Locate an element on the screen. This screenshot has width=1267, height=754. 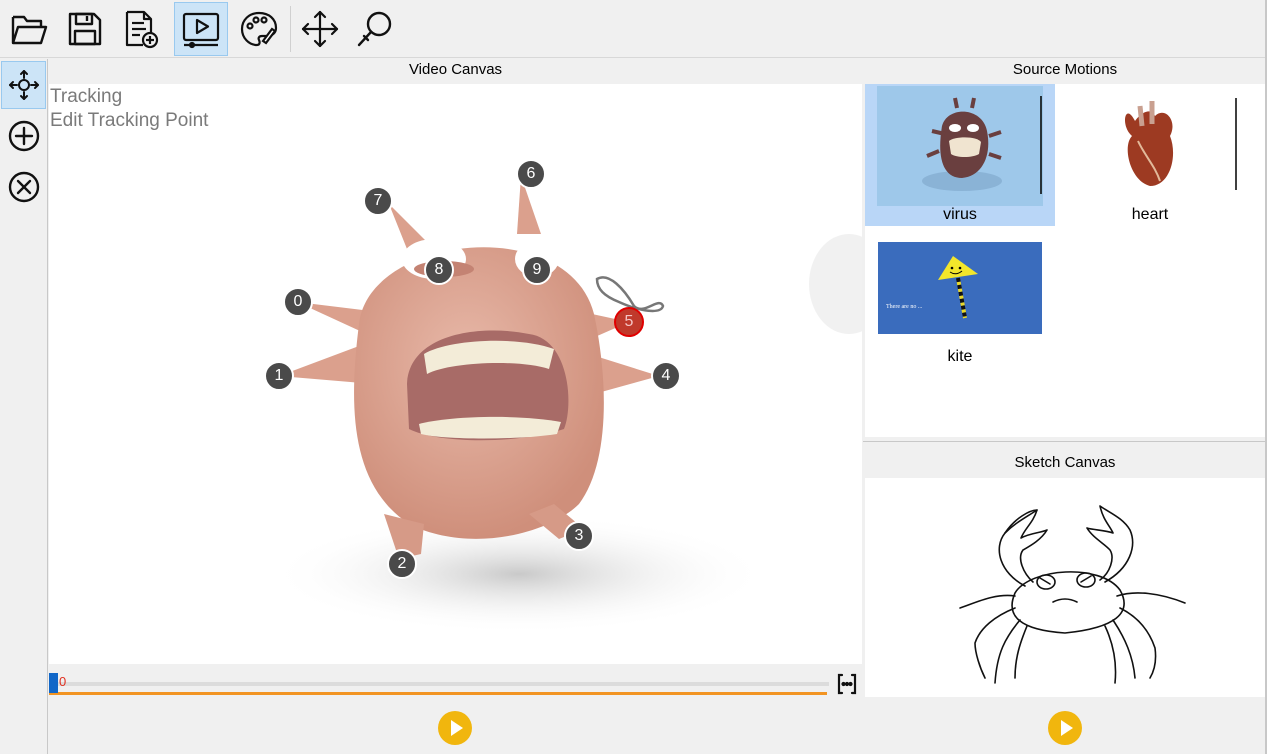
tracking-point-3: 3 is located at coordinates (579, 536).